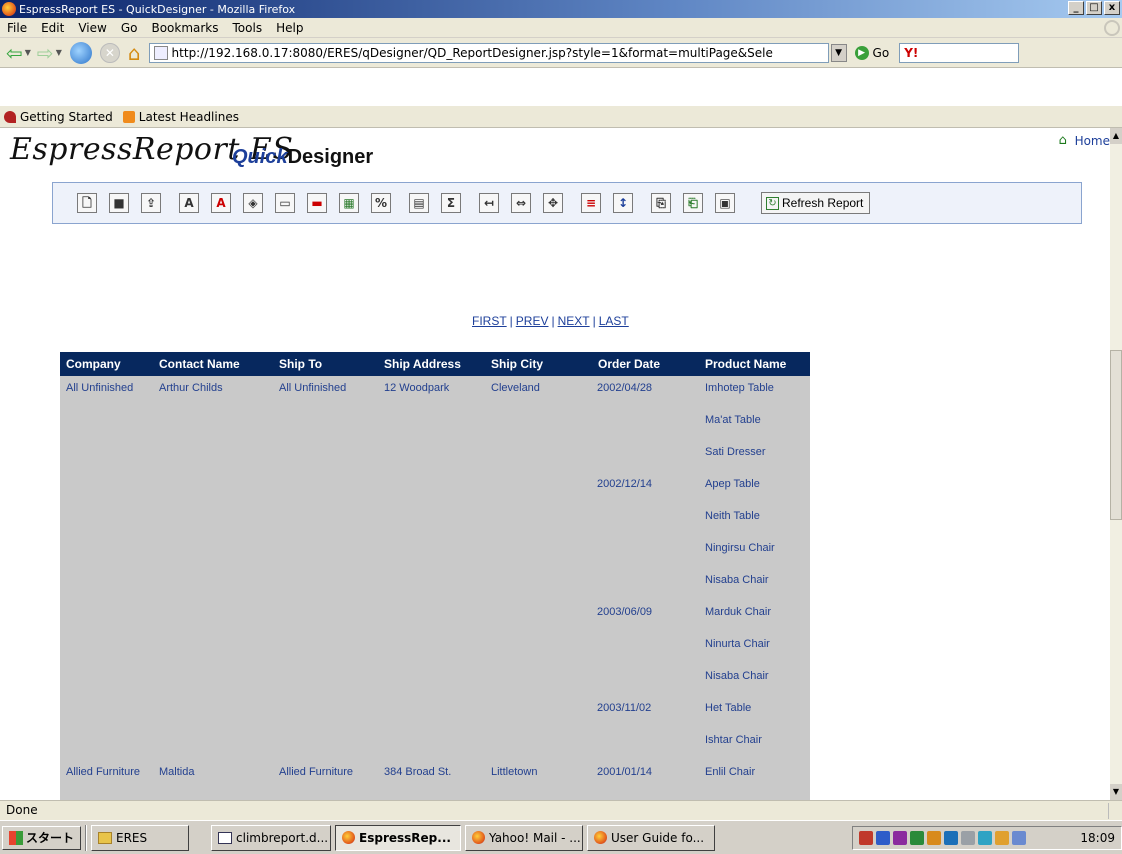 This screenshot has height=854, width=1122. Describe the element at coordinates (737, 644) in the screenshot. I see `cell-product-name: Ninurta Chair` at that location.